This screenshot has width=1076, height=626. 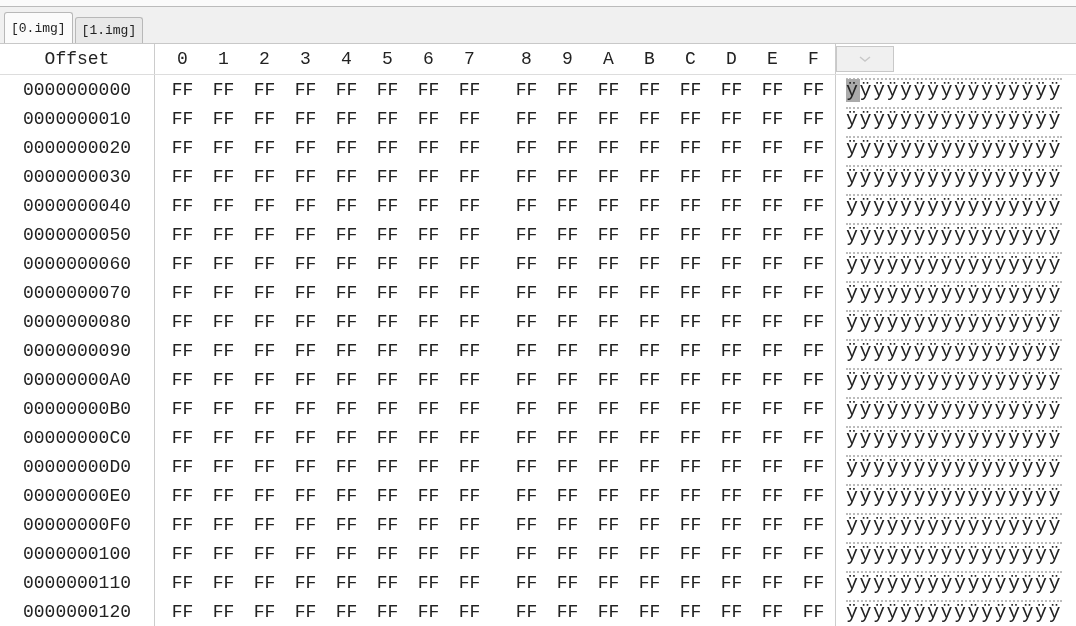 I want to click on offset-cell: 0000000100, so click(x=77, y=553).